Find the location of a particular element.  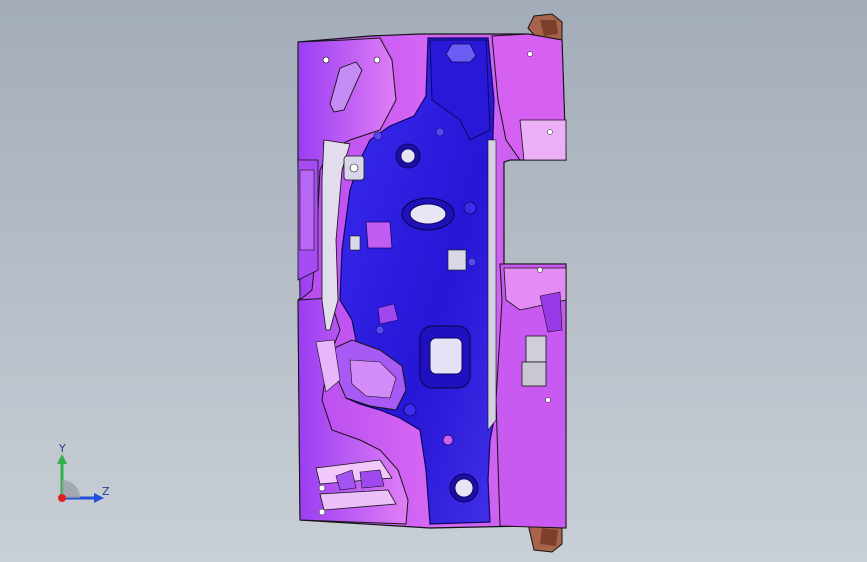

axis-y-label: Y is located at coordinates (62, 448).